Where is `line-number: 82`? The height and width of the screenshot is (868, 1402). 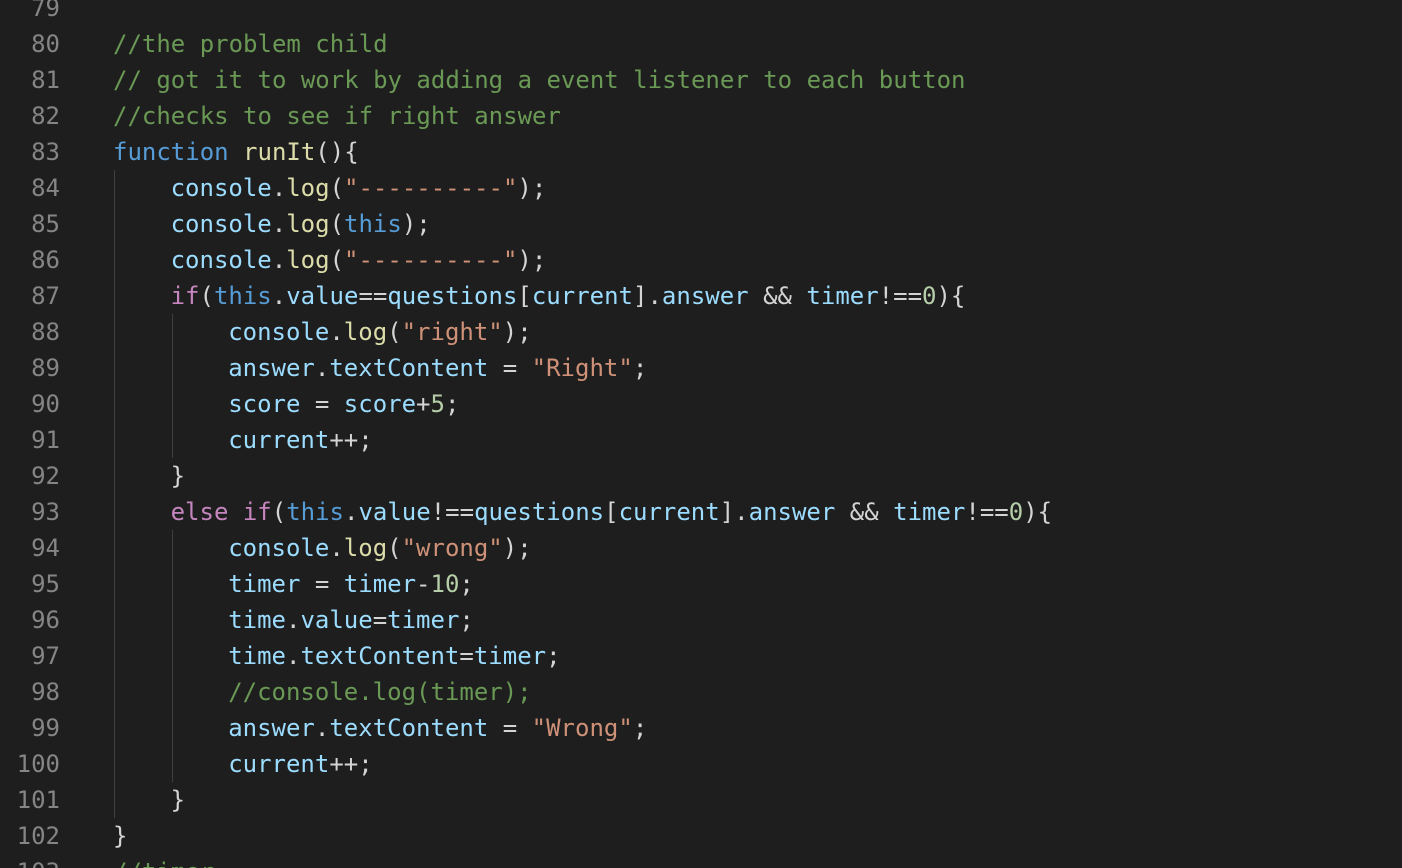
line-number: 82 is located at coordinates (45, 116).